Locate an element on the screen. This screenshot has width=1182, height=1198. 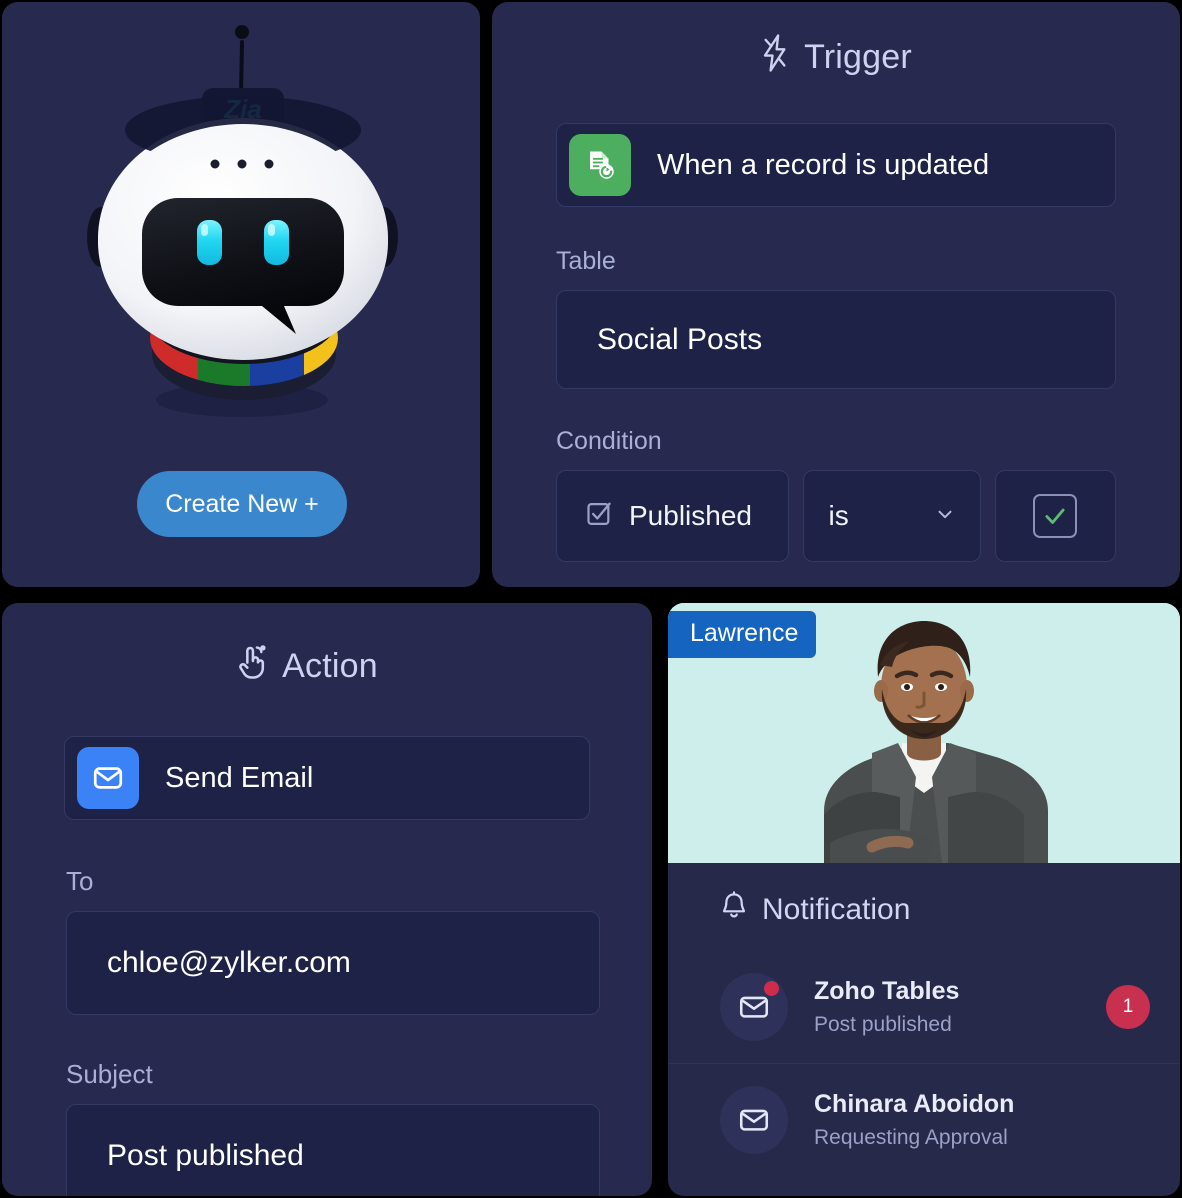
notification-text-group: Zoho Tables Post published is located at coordinates (947, 1007).